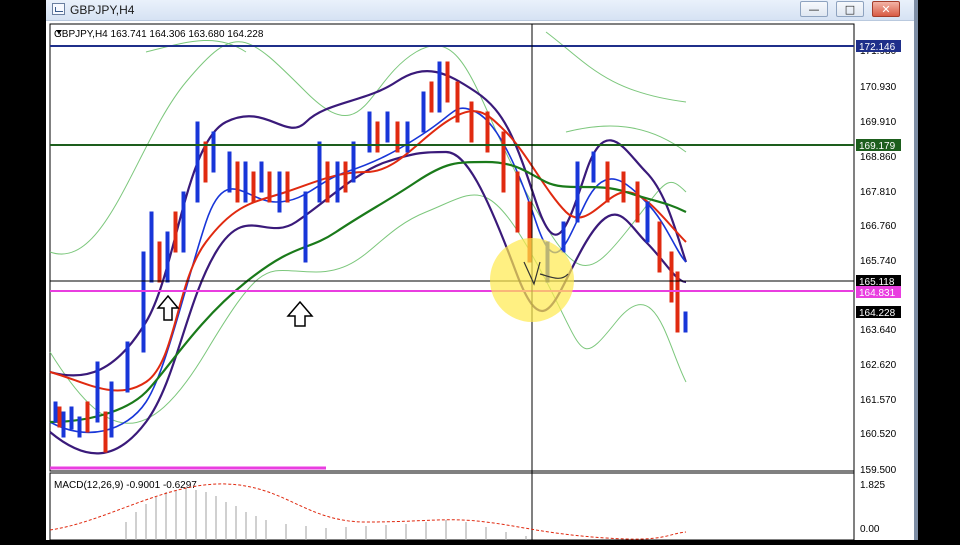 This screenshot has width=960, height=545. What do you see at coordinates (878, 434) in the screenshot?
I see `price-tick: 160.520` at bounding box center [878, 434].